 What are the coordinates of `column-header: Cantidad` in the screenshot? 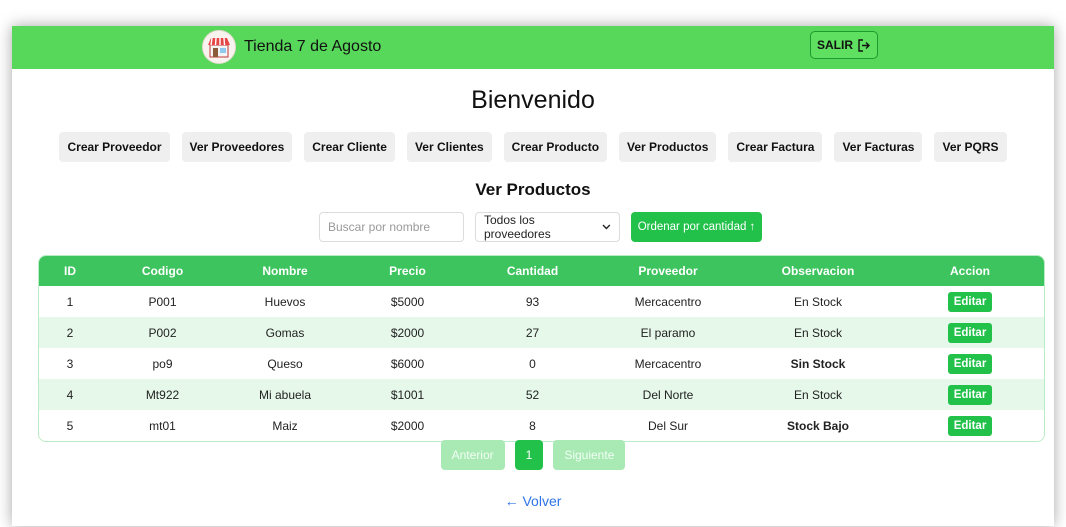 It's located at (532, 271).